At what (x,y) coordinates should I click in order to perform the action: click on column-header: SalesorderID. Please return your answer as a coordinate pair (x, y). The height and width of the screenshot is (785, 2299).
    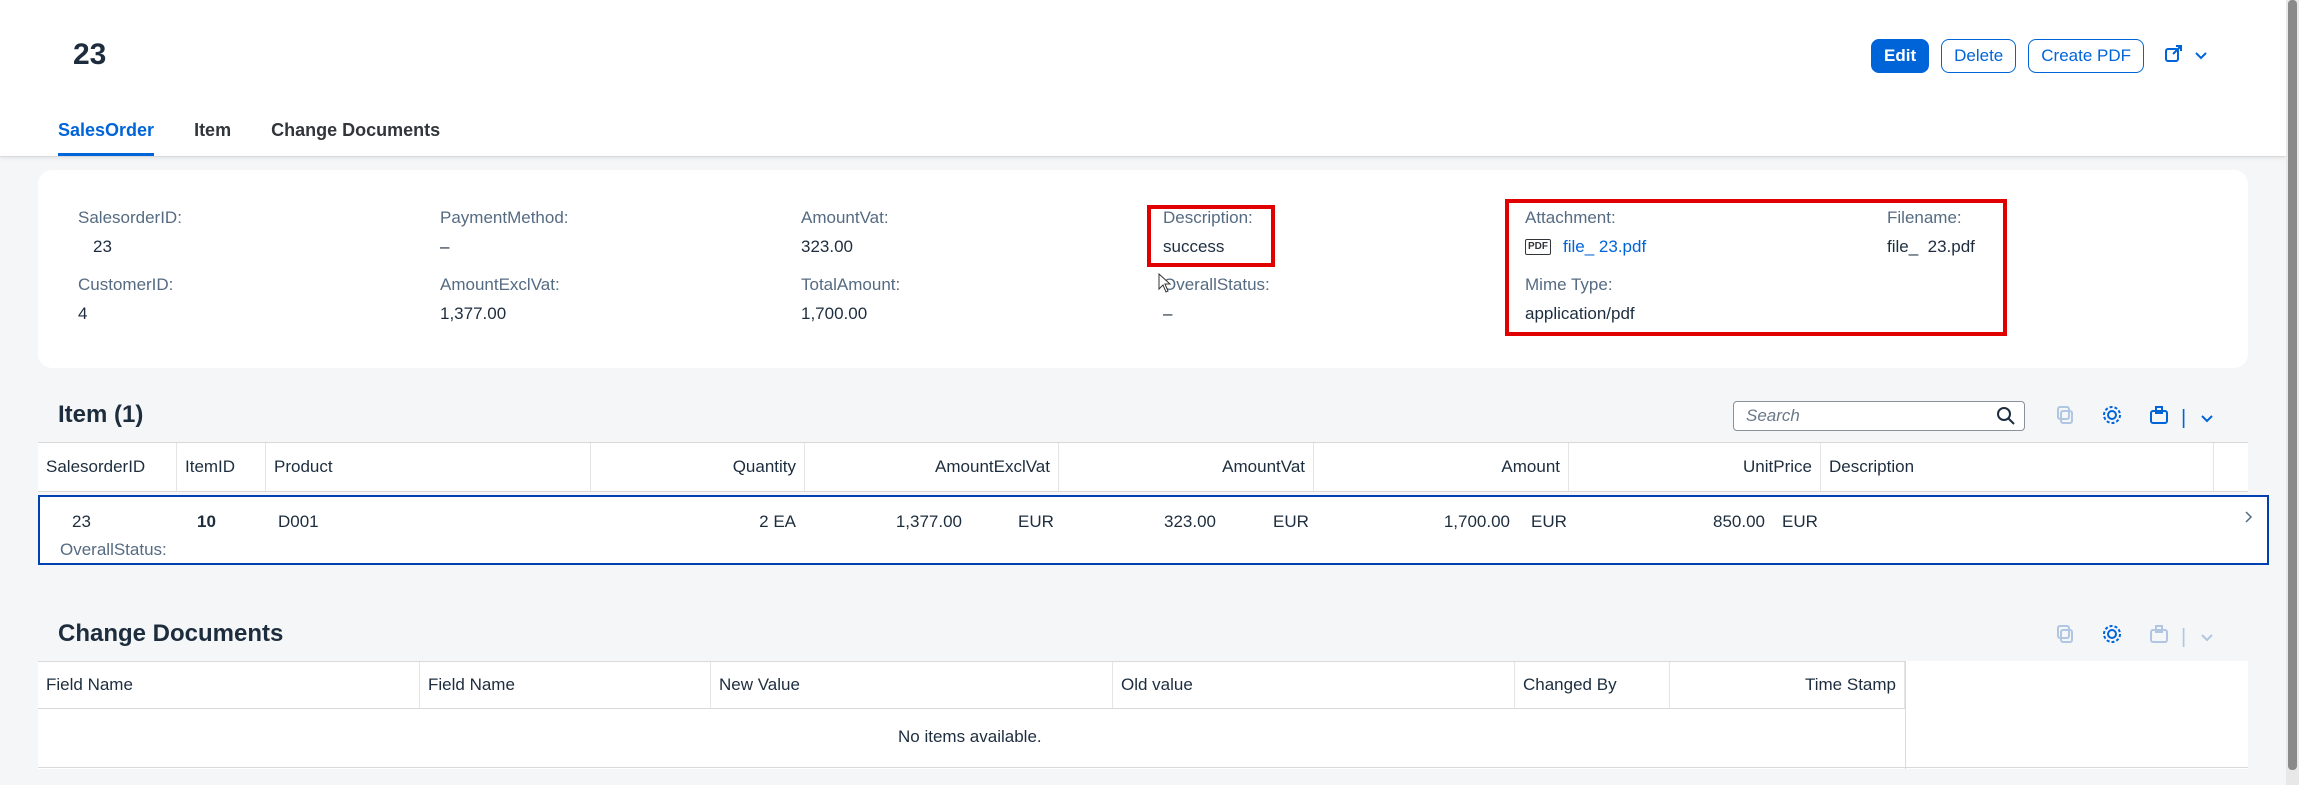
    Looking at the image, I should click on (107, 467).